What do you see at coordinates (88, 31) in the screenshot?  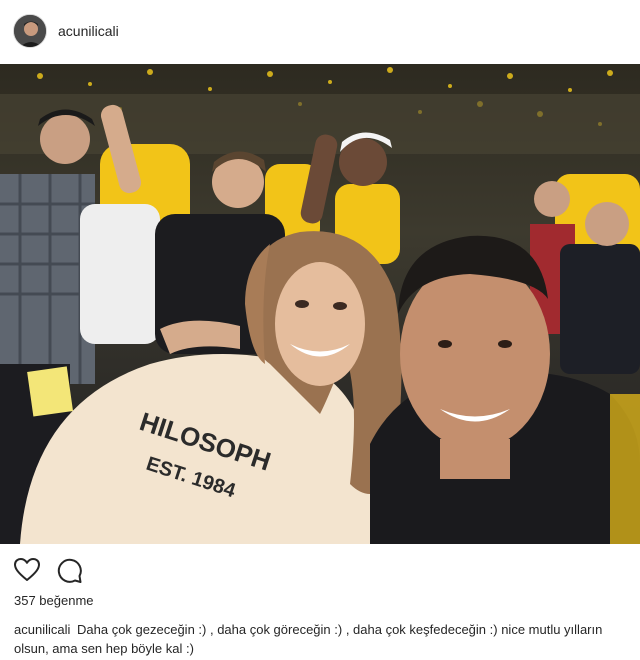 I see `username: acunilicali` at bounding box center [88, 31].